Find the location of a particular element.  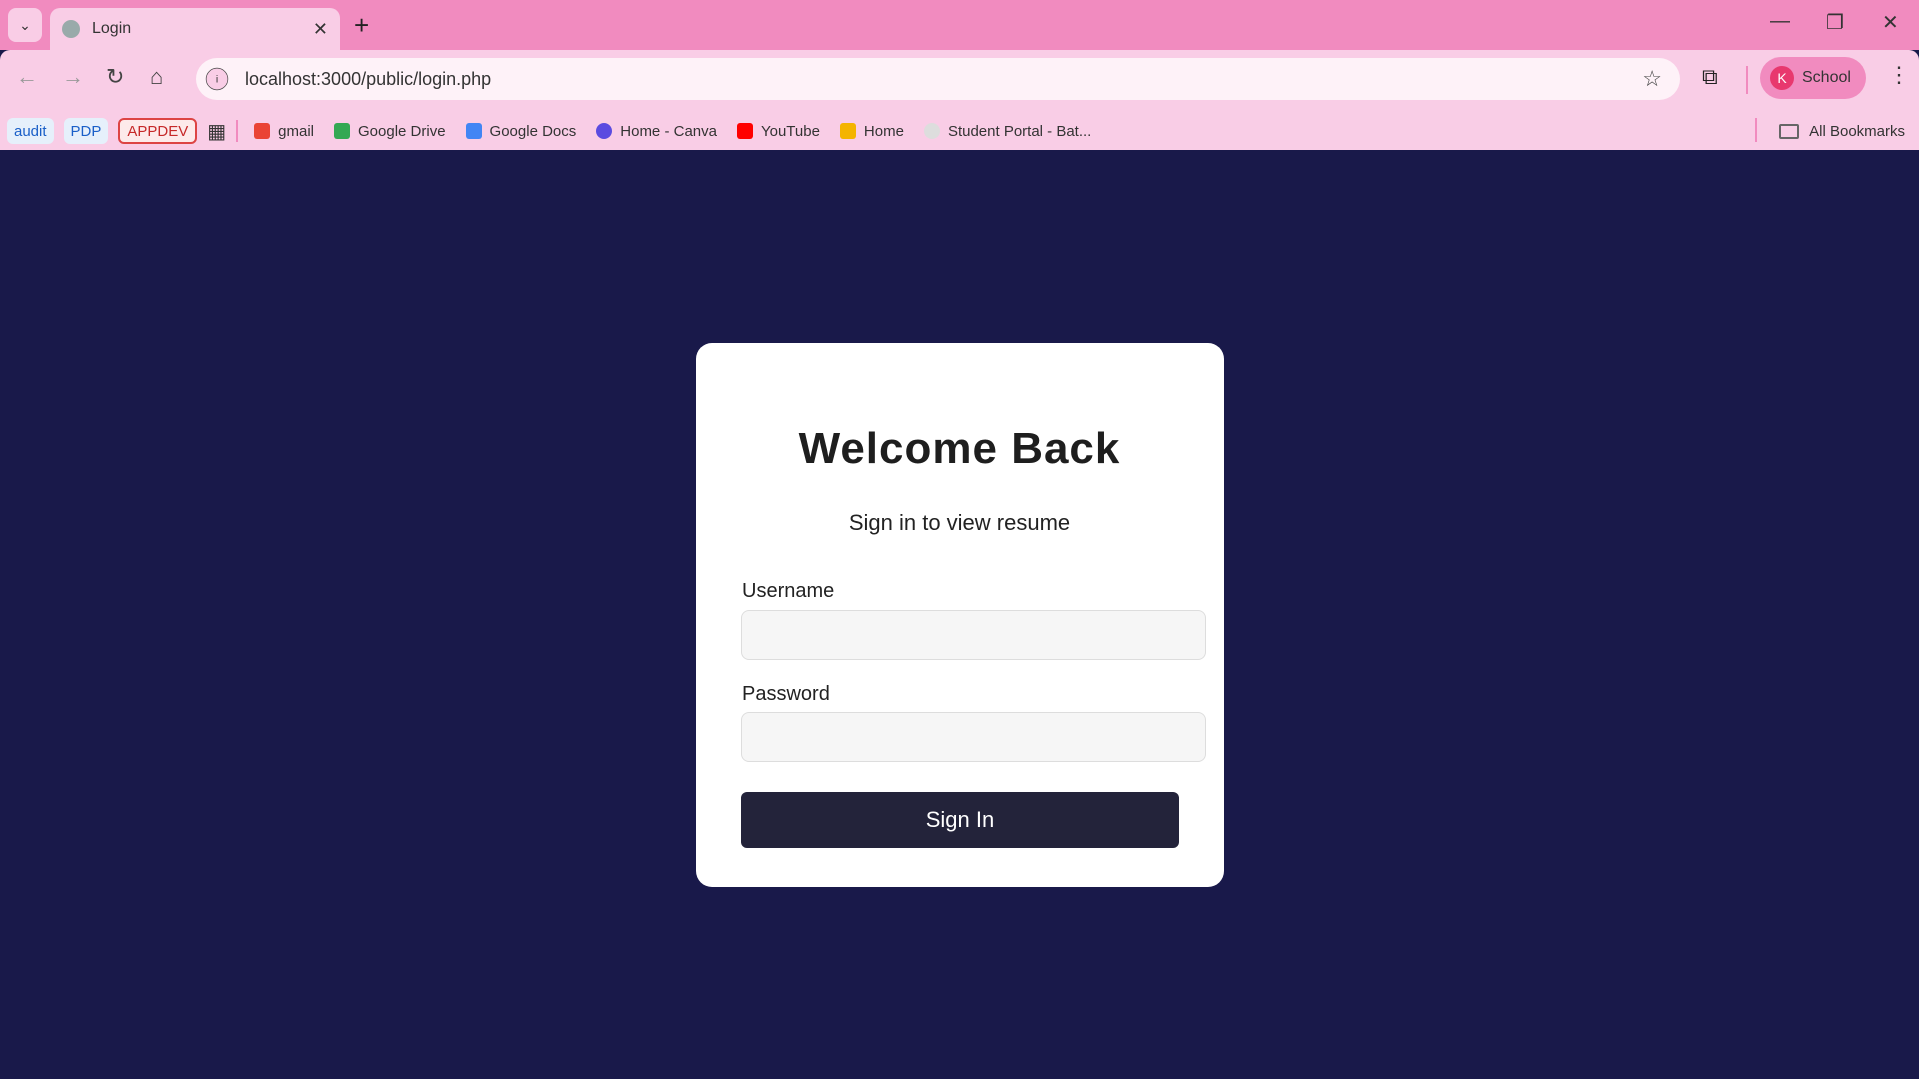

bookmark-audit: audit is located at coordinates (30, 131).